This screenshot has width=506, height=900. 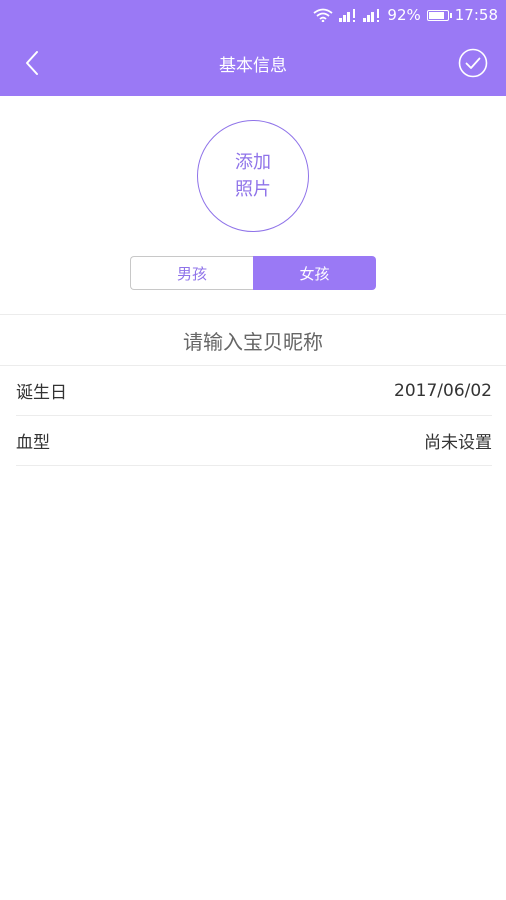 What do you see at coordinates (323, 15) in the screenshot?
I see `wifi-icon` at bounding box center [323, 15].